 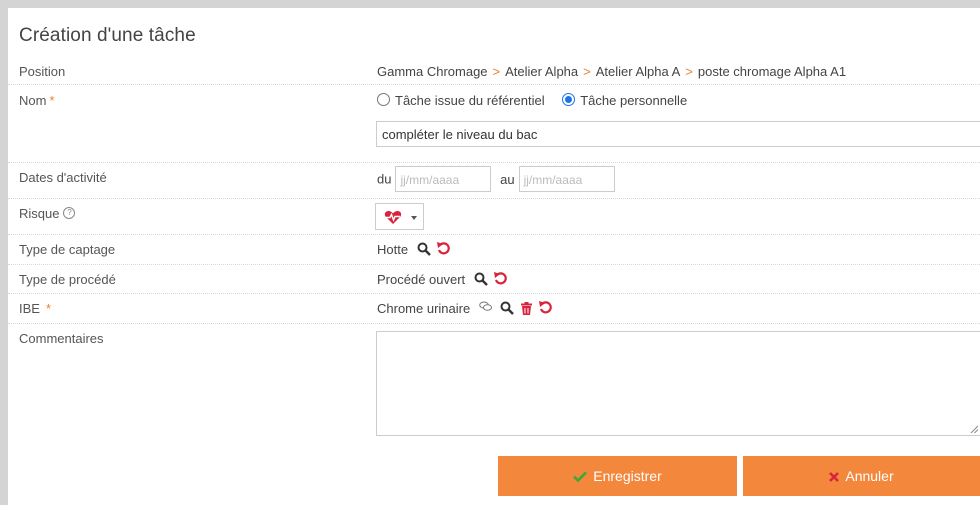 What do you see at coordinates (421, 279) in the screenshot?
I see `procede-value: Procédé ouvert` at bounding box center [421, 279].